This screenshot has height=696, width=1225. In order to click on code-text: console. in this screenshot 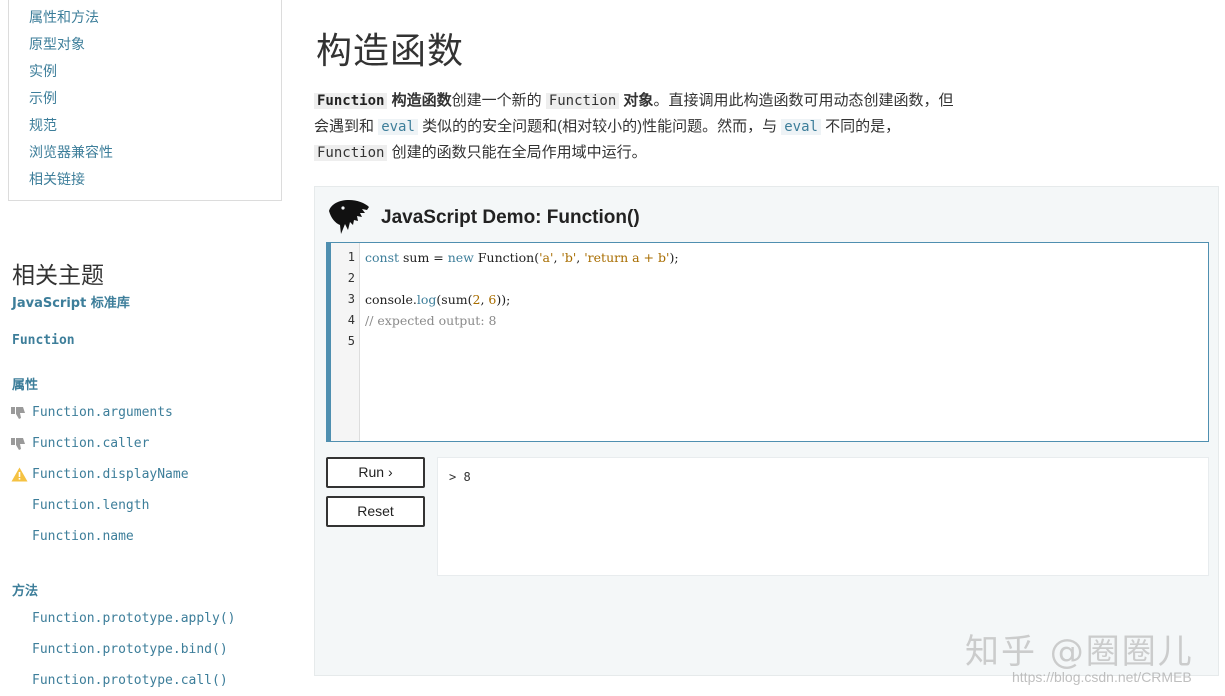, I will do `click(391, 299)`.